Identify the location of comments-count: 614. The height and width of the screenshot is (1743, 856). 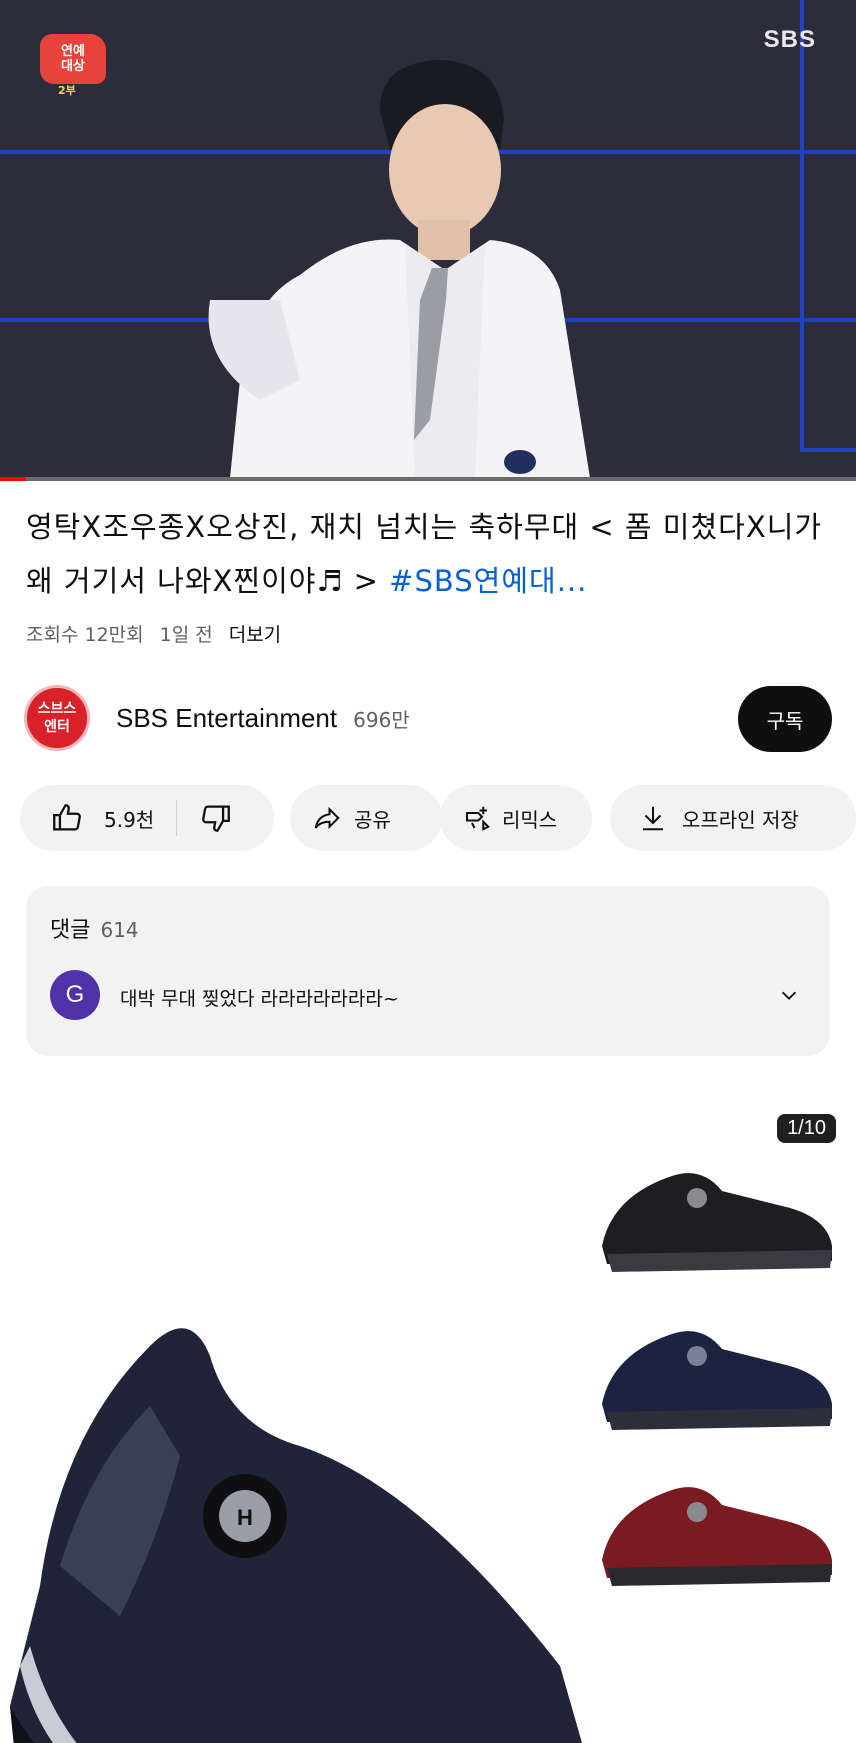
(119, 930).